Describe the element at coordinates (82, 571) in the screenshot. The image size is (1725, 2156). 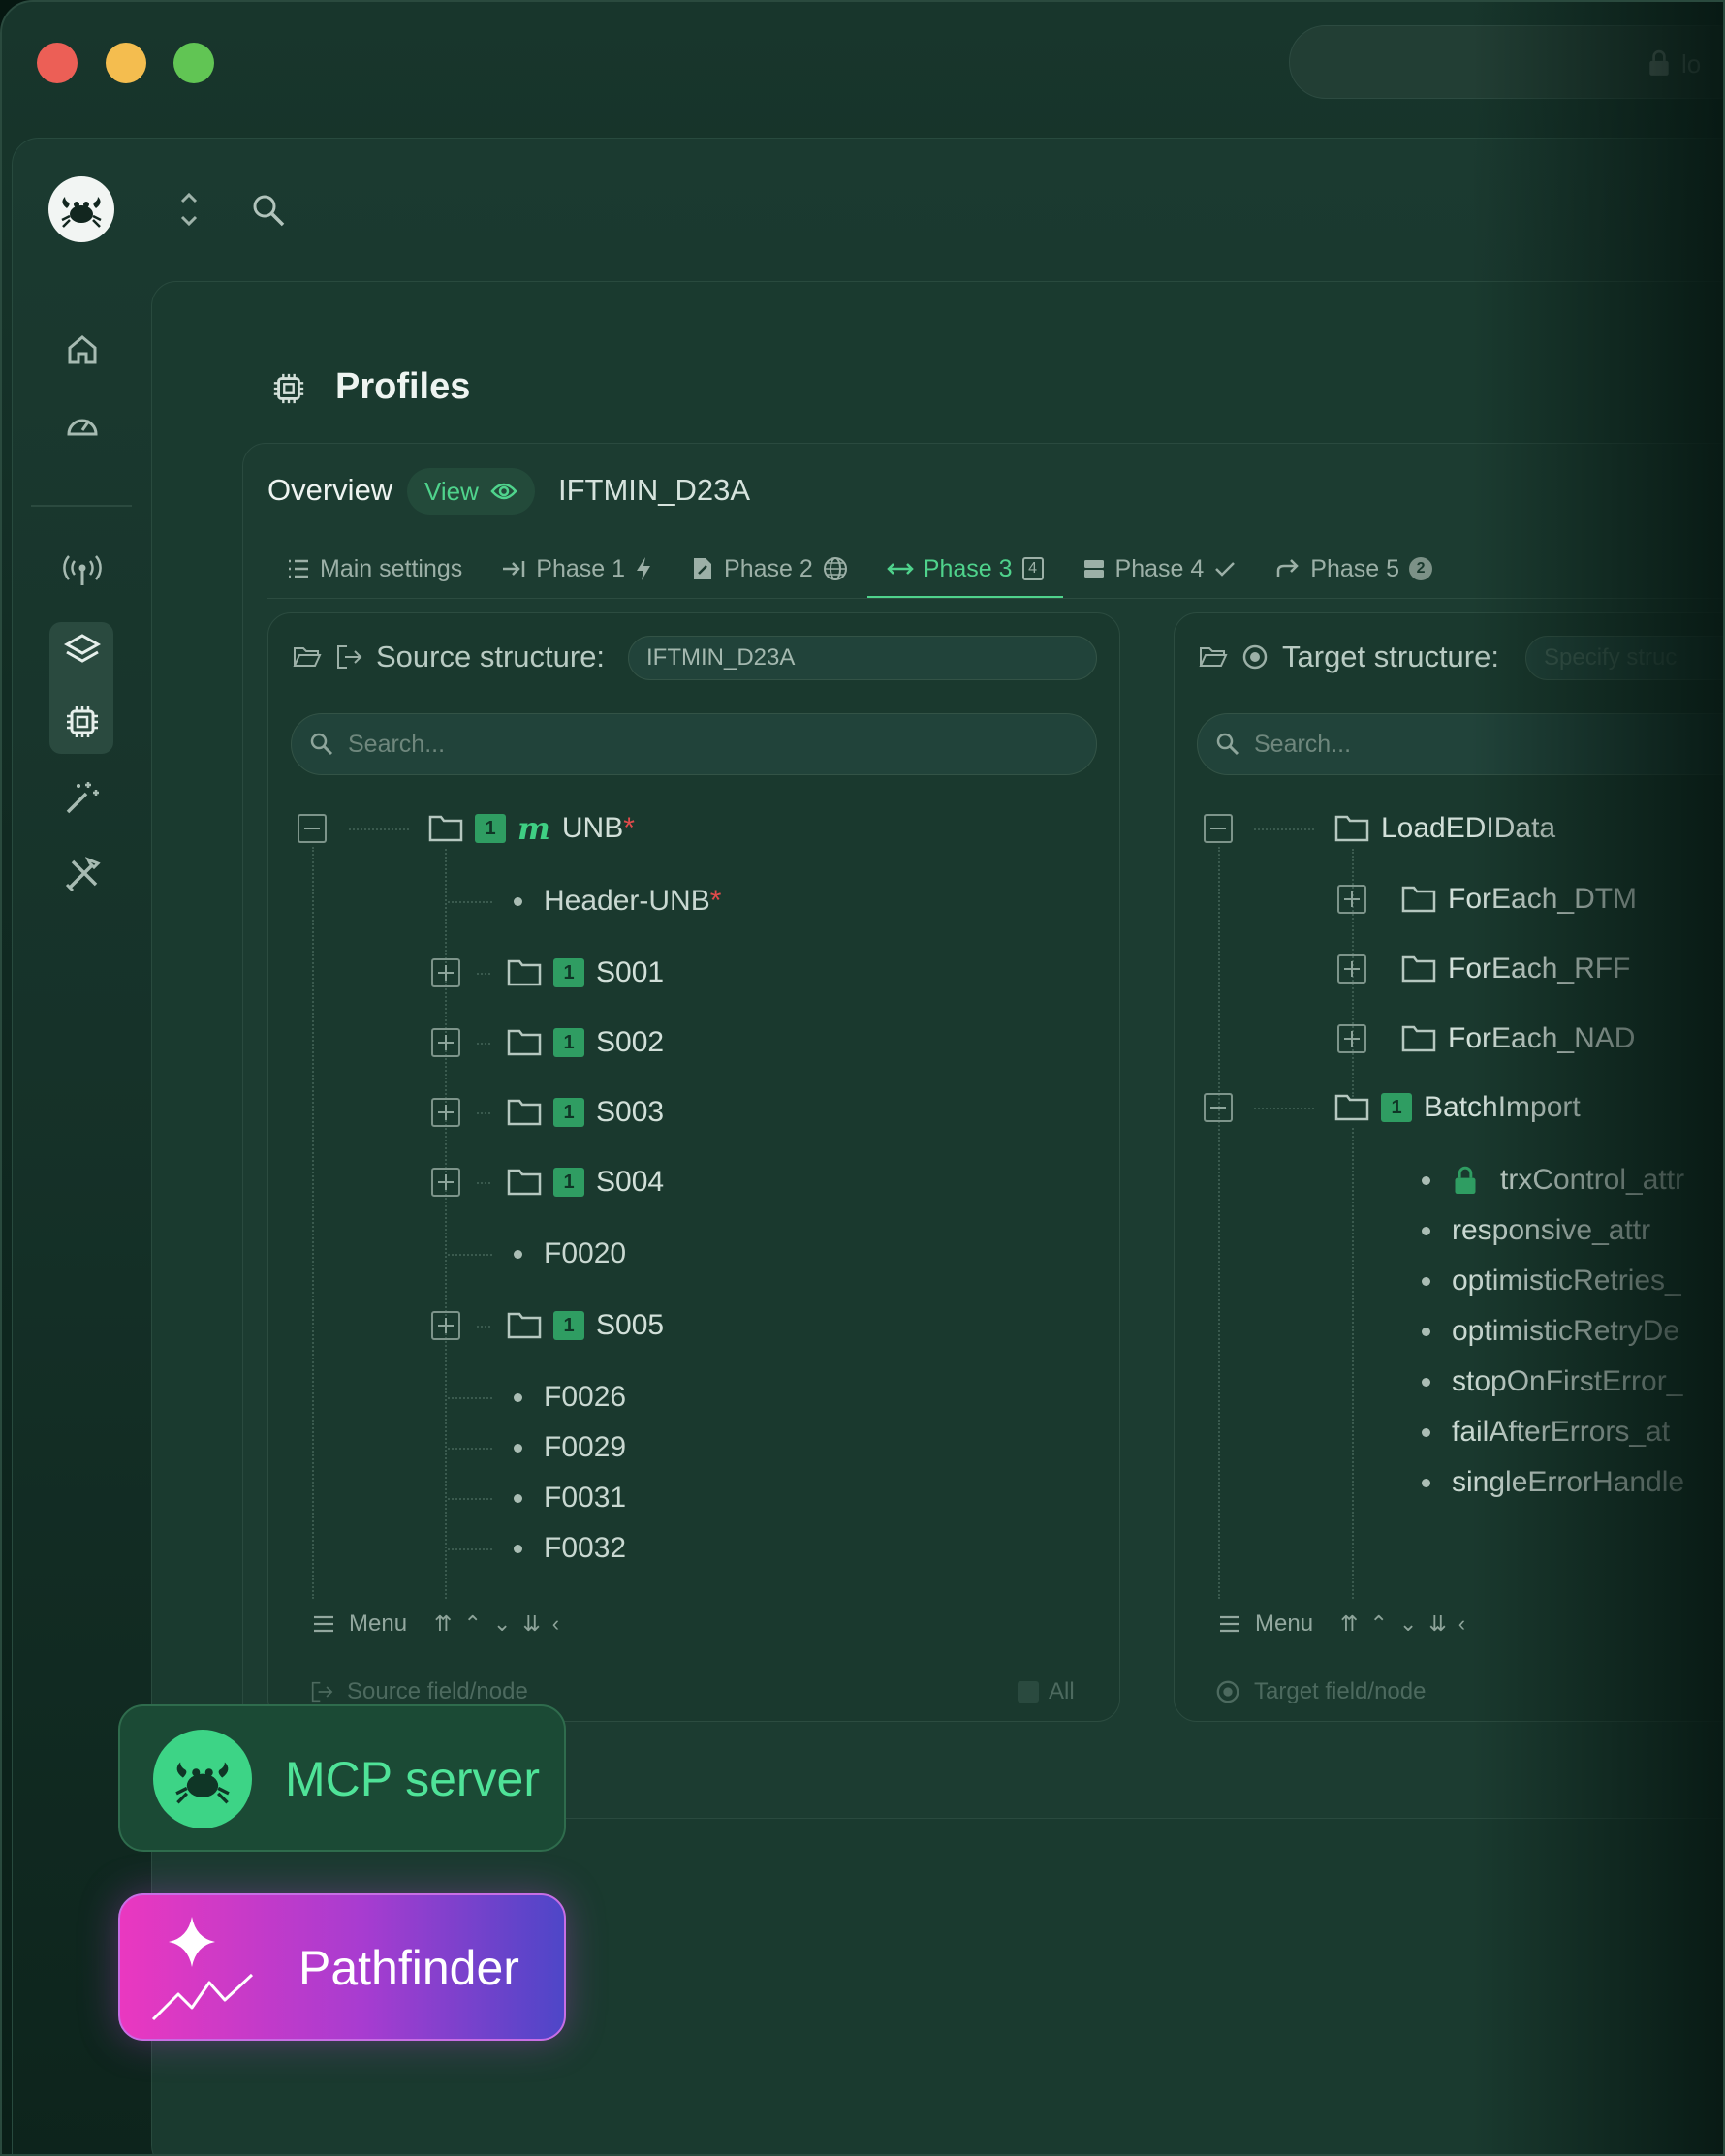
I see `broadcast-icon` at that location.